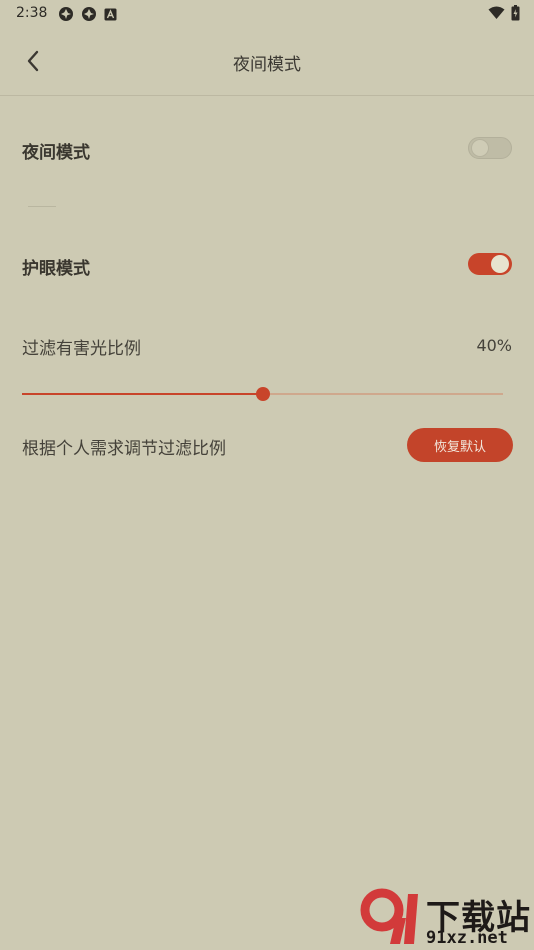 The width and height of the screenshot is (534, 950). What do you see at coordinates (389, 916) in the screenshot?
I see `watermark-logo-icon` at bounding box center [389, 916].